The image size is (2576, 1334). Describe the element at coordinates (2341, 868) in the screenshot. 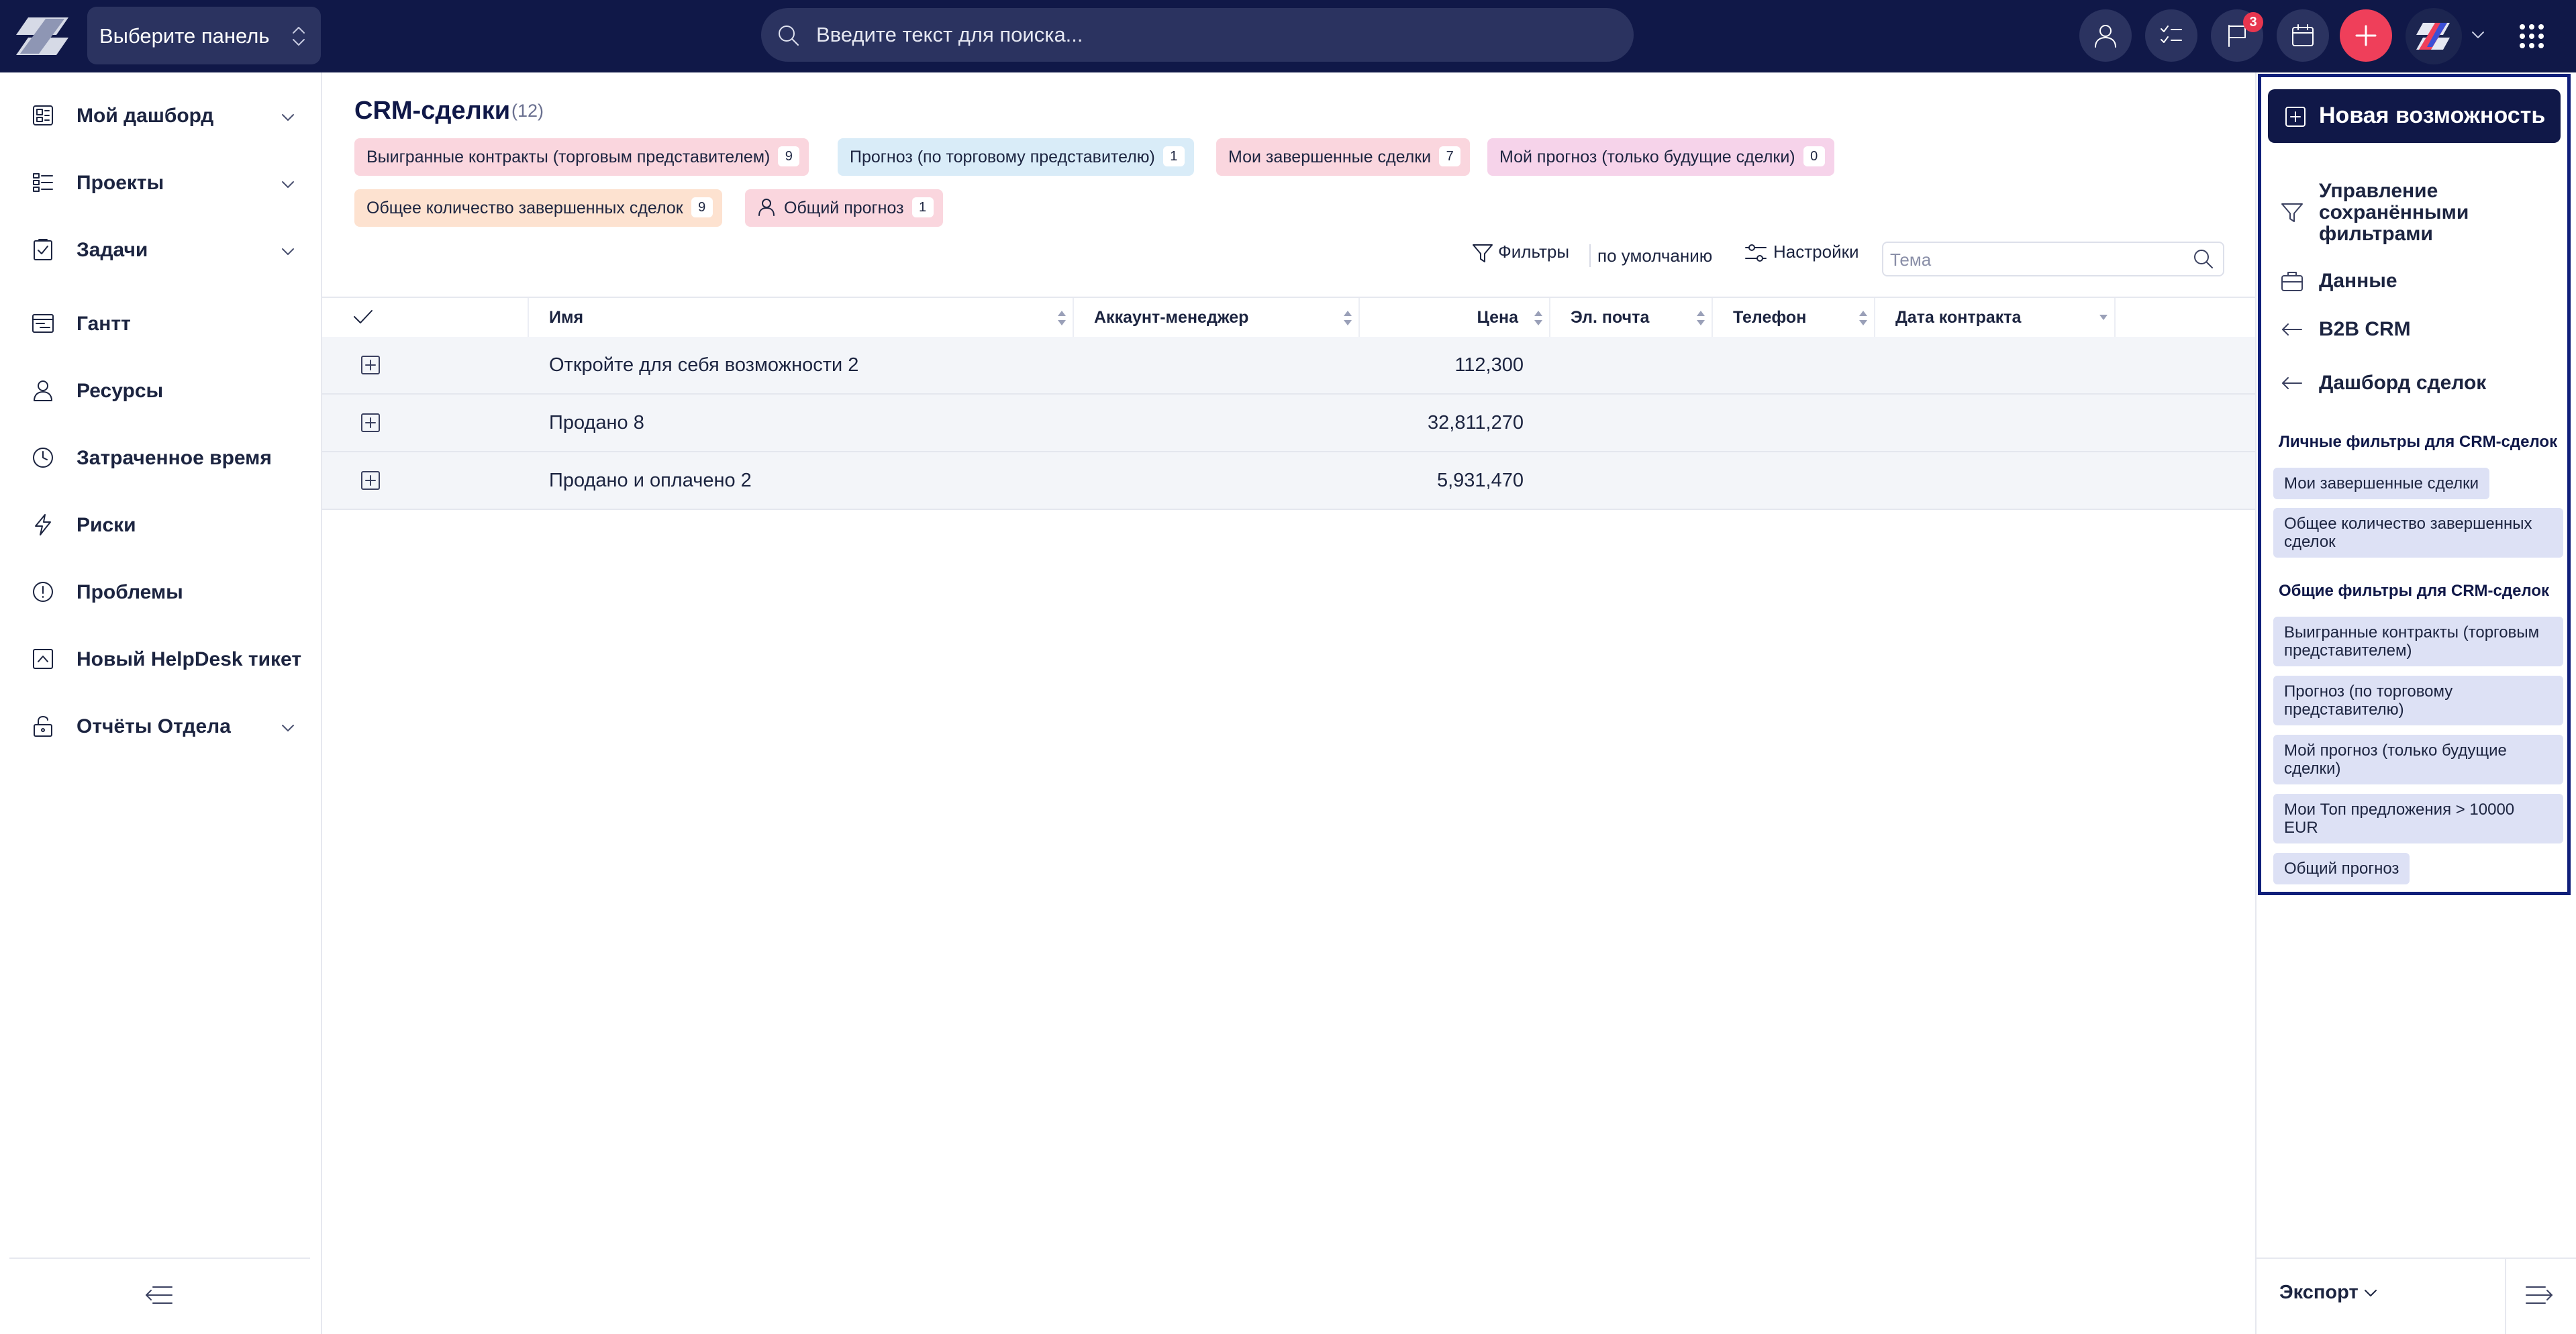

I see `shared-filter-item: Общий прогноз` at that location.